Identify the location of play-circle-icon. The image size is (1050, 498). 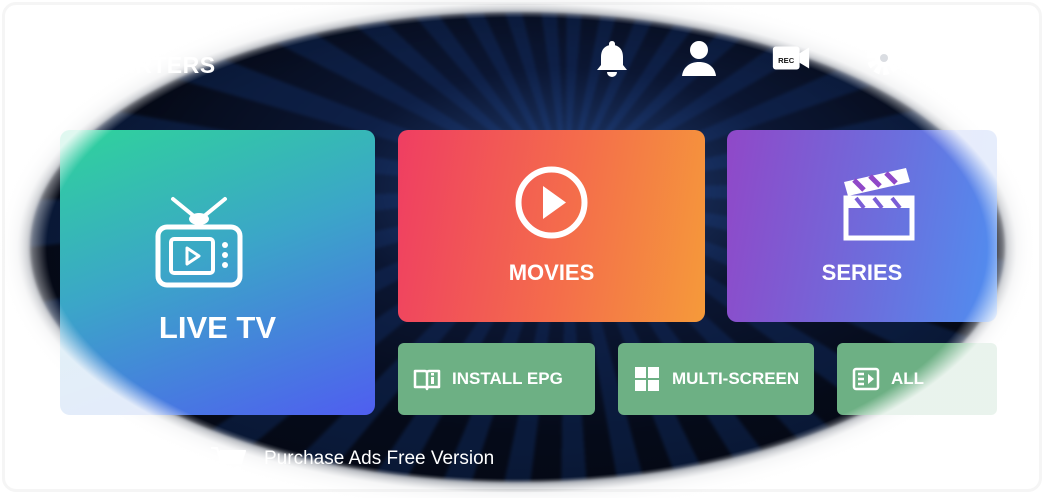
(551, 202).